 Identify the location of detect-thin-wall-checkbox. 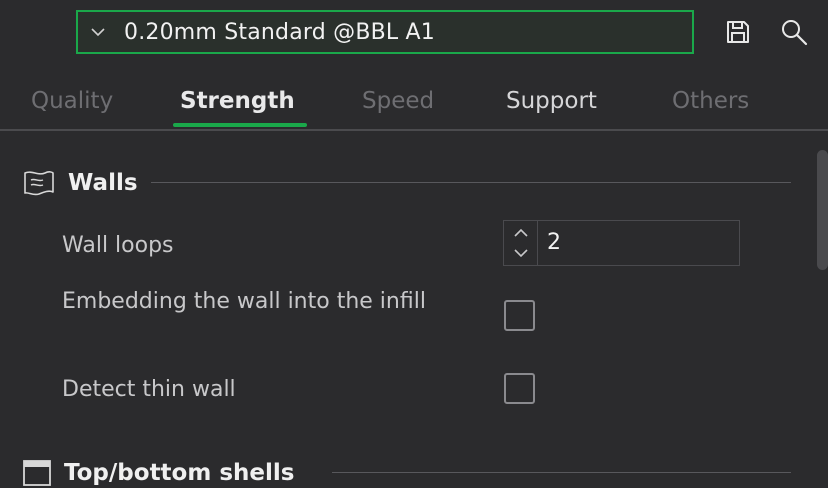
(519, 388).